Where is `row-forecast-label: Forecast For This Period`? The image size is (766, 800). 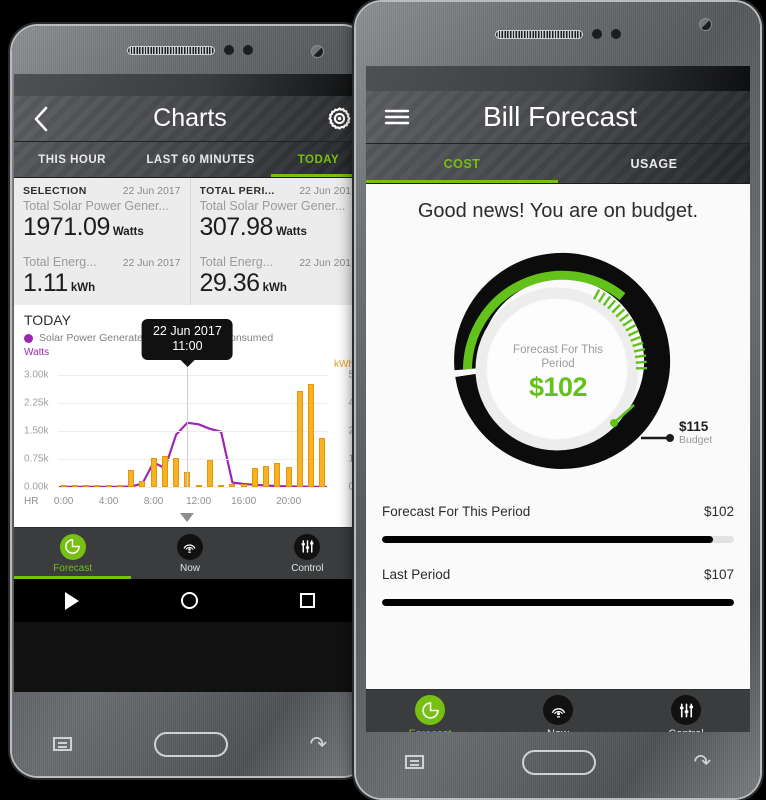 row-forecast-label: Forecast For This Period is located at coordinates (456, 511).